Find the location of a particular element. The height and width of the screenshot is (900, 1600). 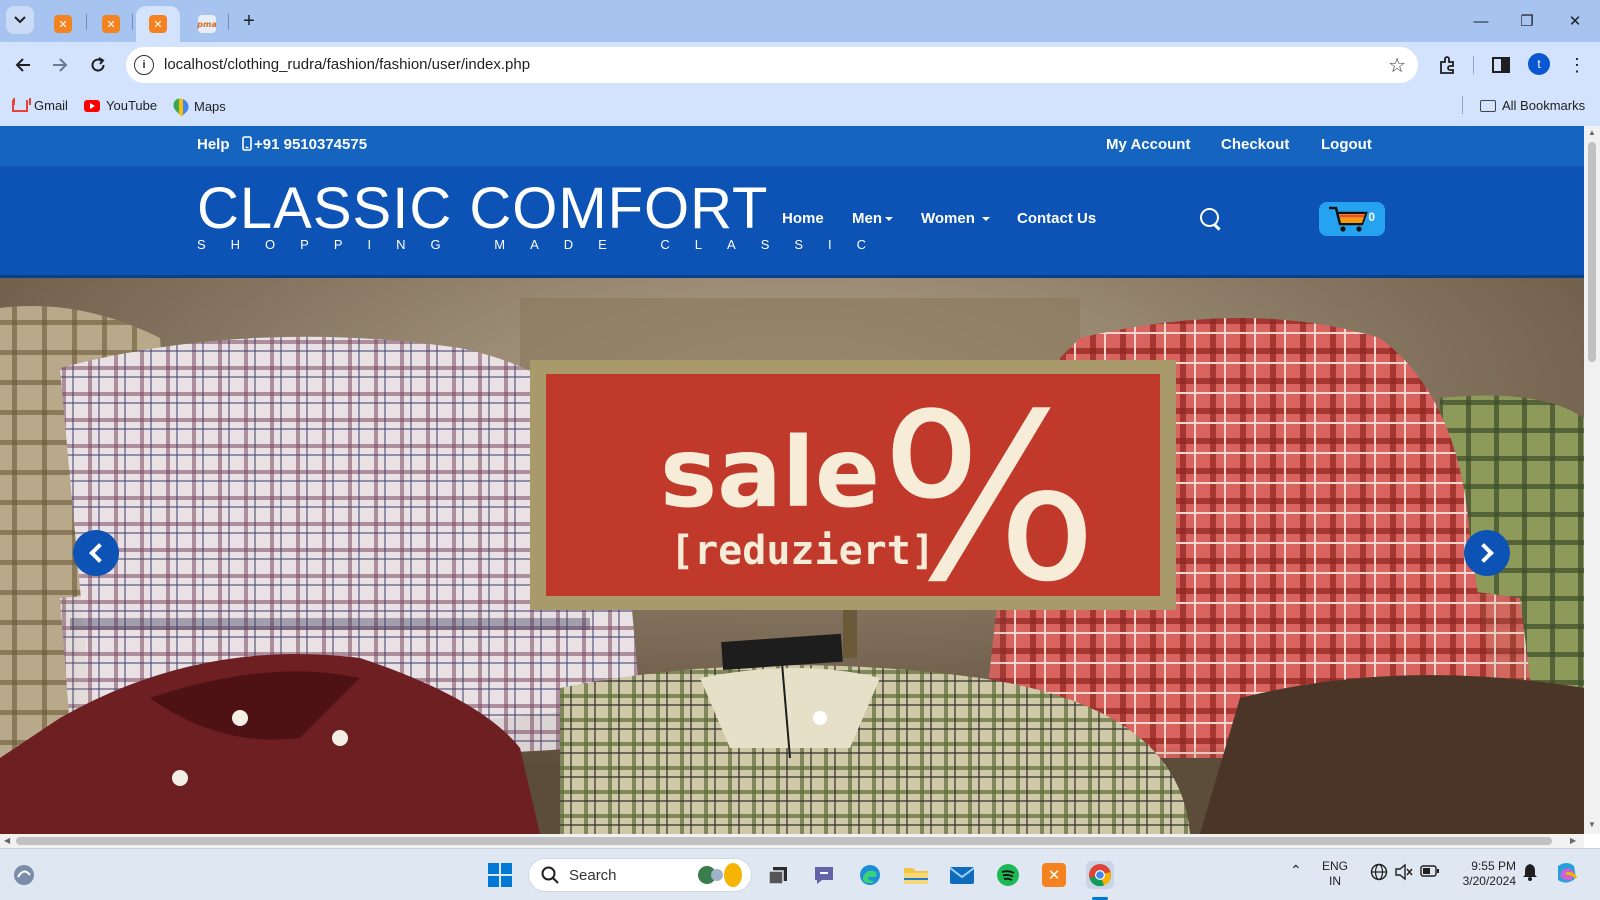

shopping-cart-icon is located at coordinates (1348, 219).